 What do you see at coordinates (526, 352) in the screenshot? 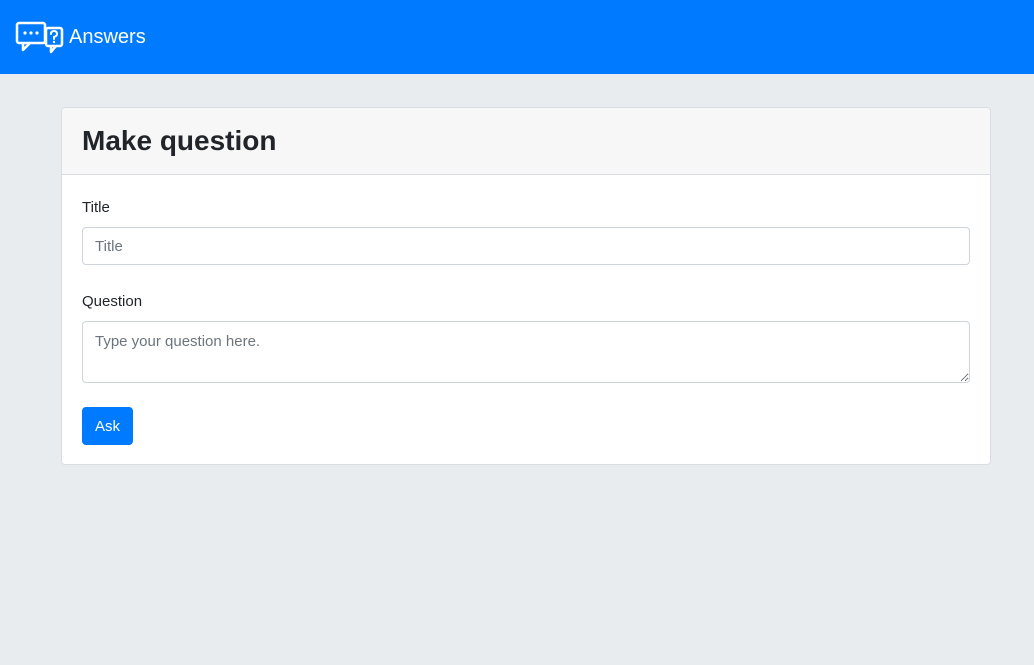
I see `question-textarea` at bounding box center [526, 352].